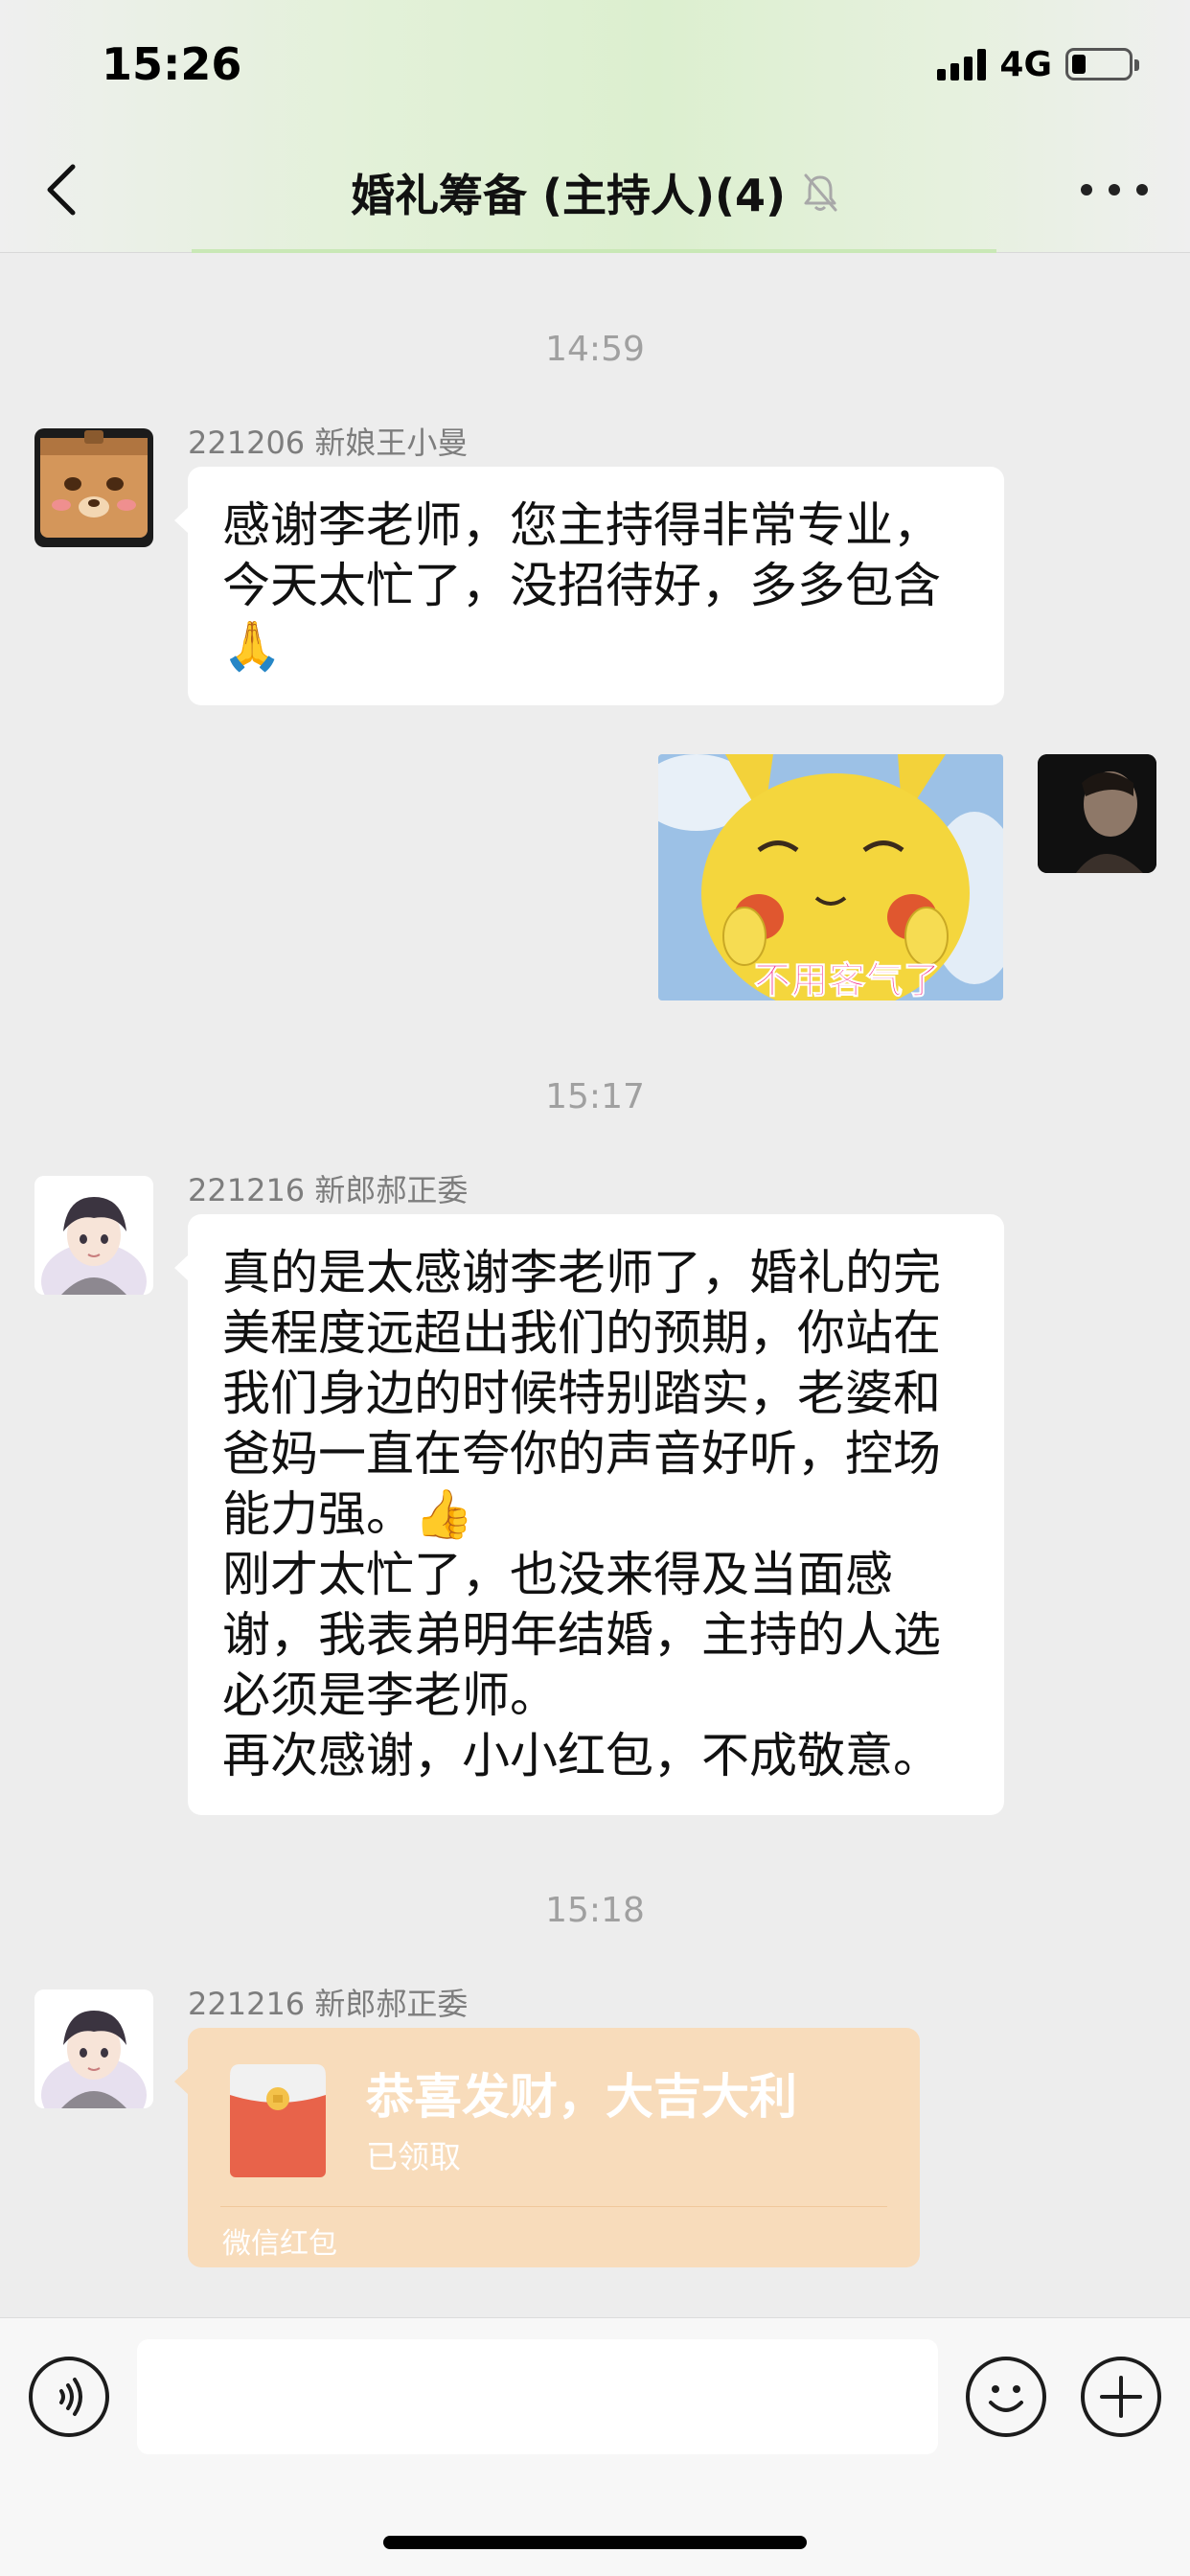 The width and height of the screenshot is (1190, 2576). What do you see at coordinates (94, 484) in the screenshot?
I see `bear-avatar-icon` at bounding box center [94, 484].